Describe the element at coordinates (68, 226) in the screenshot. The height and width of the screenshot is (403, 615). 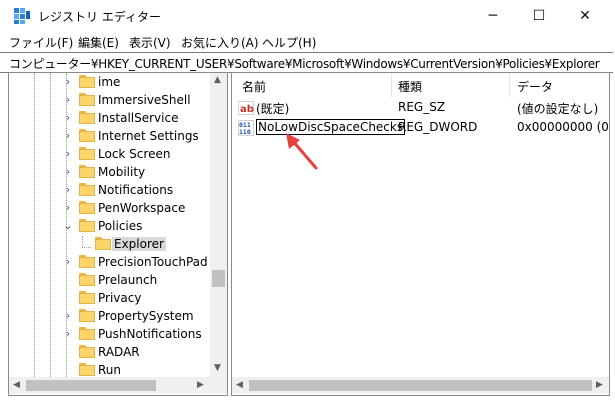
I see `chevron-down-icon: ⌄` at that location.